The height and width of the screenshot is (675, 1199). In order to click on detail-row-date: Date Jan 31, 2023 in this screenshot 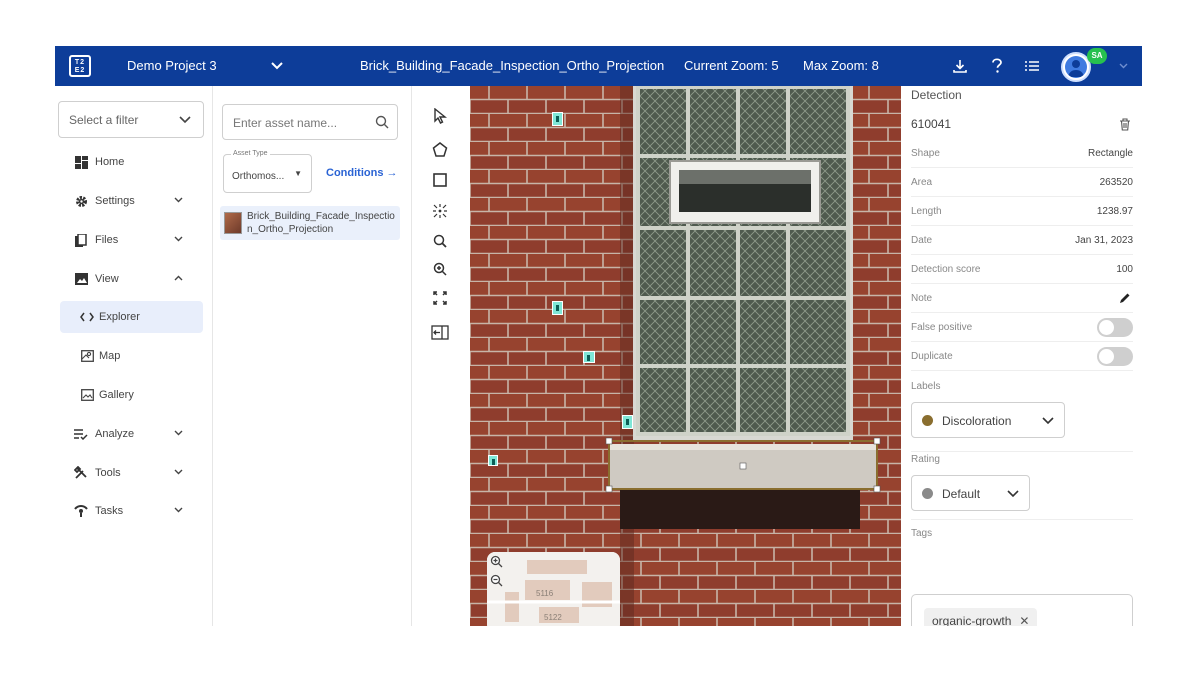, I will do `click(1022, 240)`.